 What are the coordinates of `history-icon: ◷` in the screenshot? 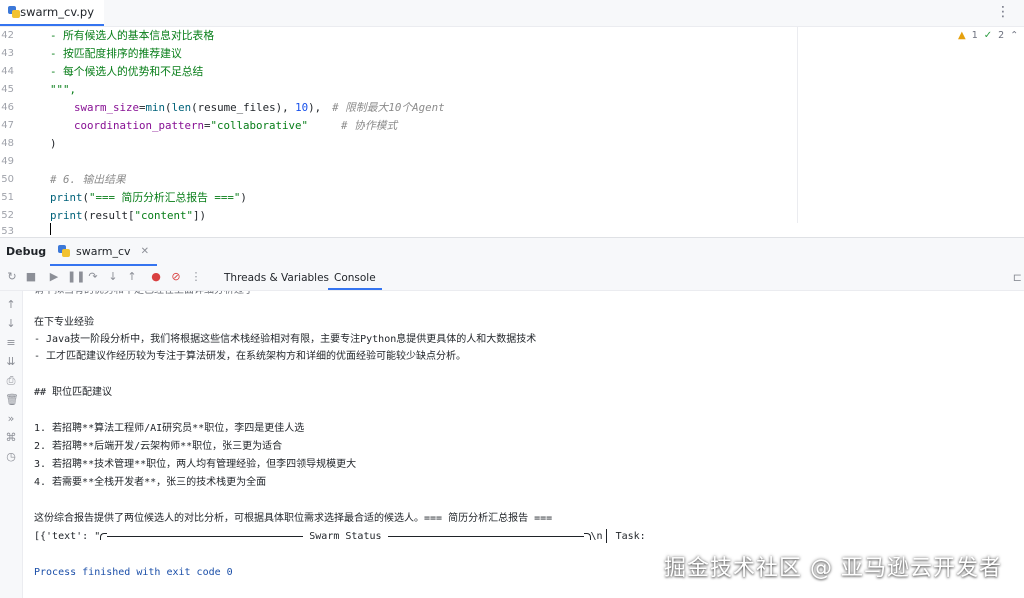 It's located at (11, 457).